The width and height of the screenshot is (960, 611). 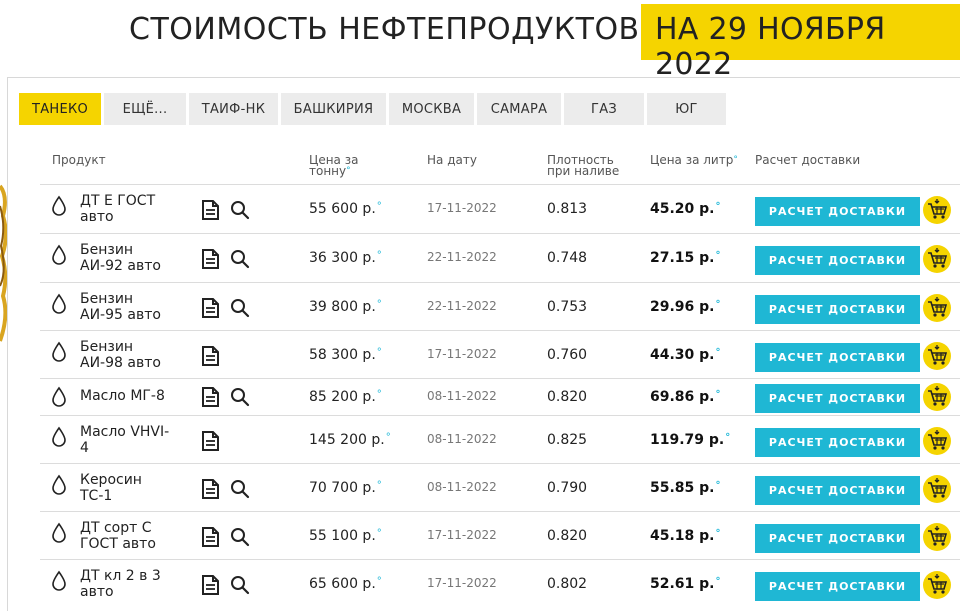 What do you see at coordinates (120, 363) in the screenshot?
I see `product-name-line2: АИ-98 авто` at bounding box center [120, 363].